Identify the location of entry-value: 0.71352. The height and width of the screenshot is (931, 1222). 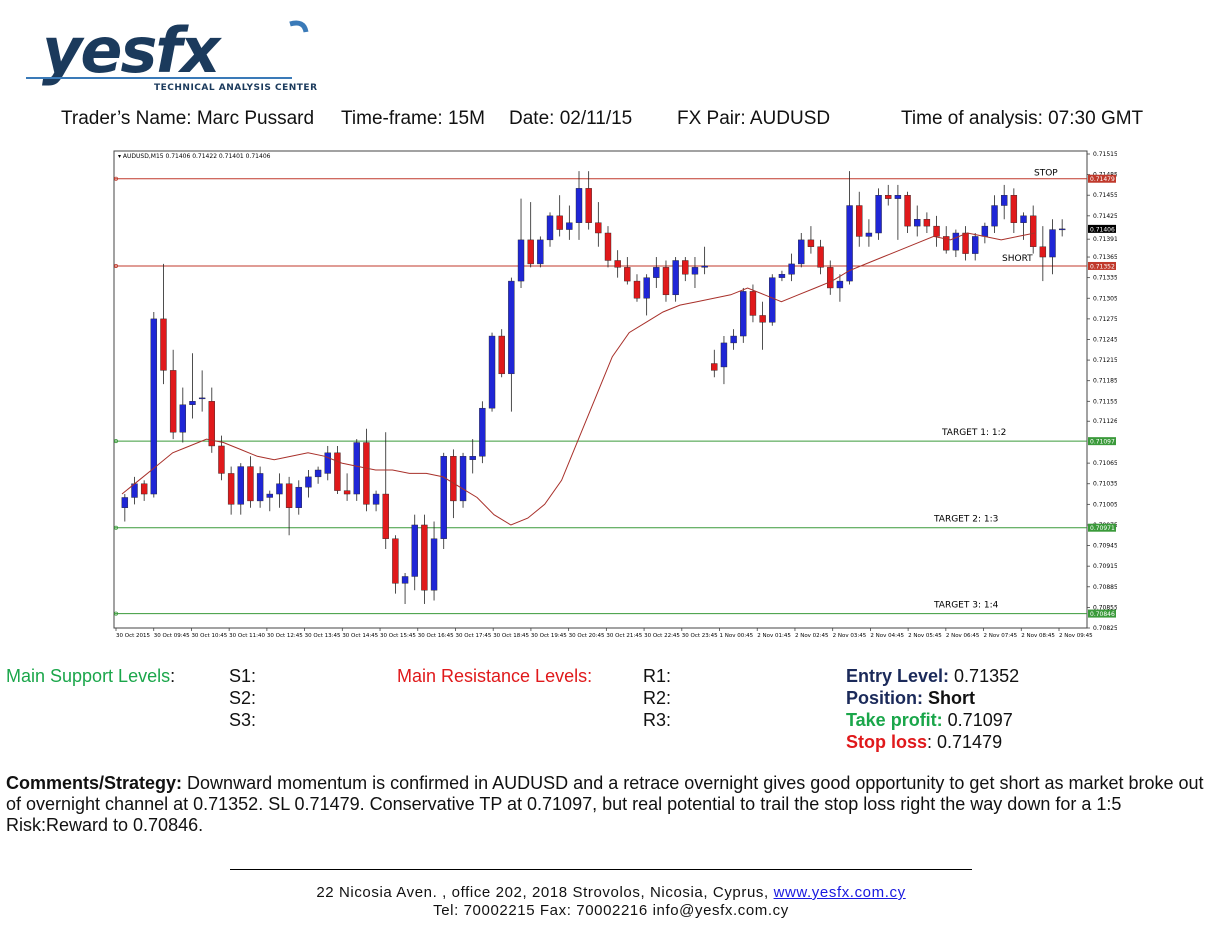
(984, 676).